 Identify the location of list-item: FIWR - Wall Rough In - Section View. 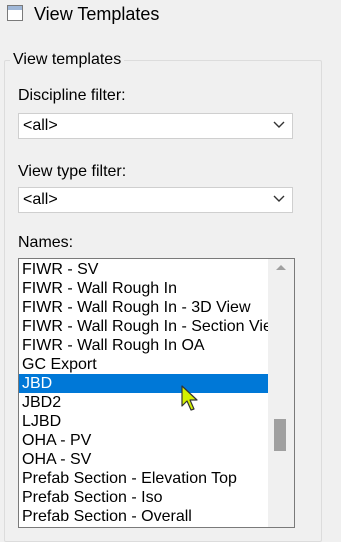
(143, 326).